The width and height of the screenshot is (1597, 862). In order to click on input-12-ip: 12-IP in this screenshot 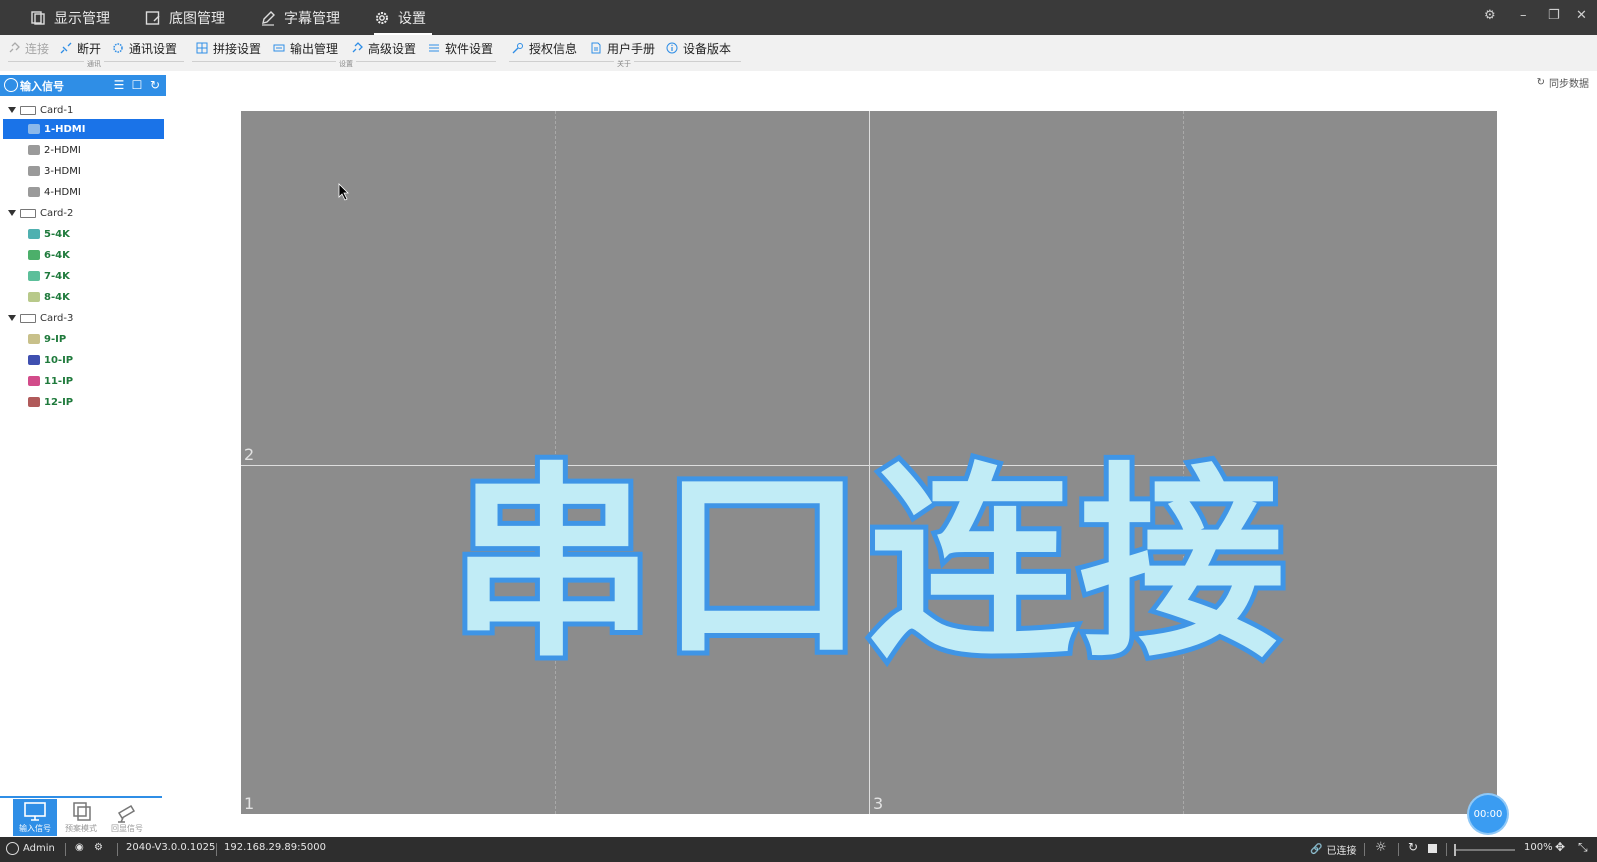, I will do `click(50, 402)`.